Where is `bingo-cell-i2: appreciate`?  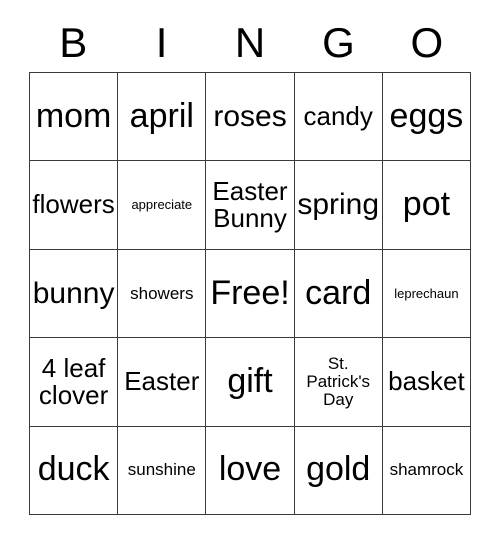 bingo-cell-i2: appreciate is located at coordinates (162, 205).